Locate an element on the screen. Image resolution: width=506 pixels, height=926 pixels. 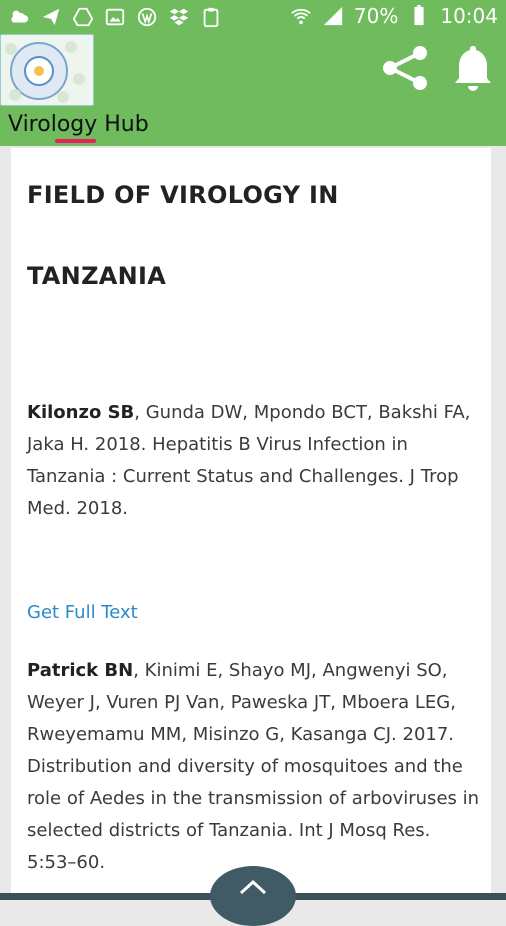
article-heading-line1: FIELD OF VIROLOGY IN is located at coordinates (183, 195).